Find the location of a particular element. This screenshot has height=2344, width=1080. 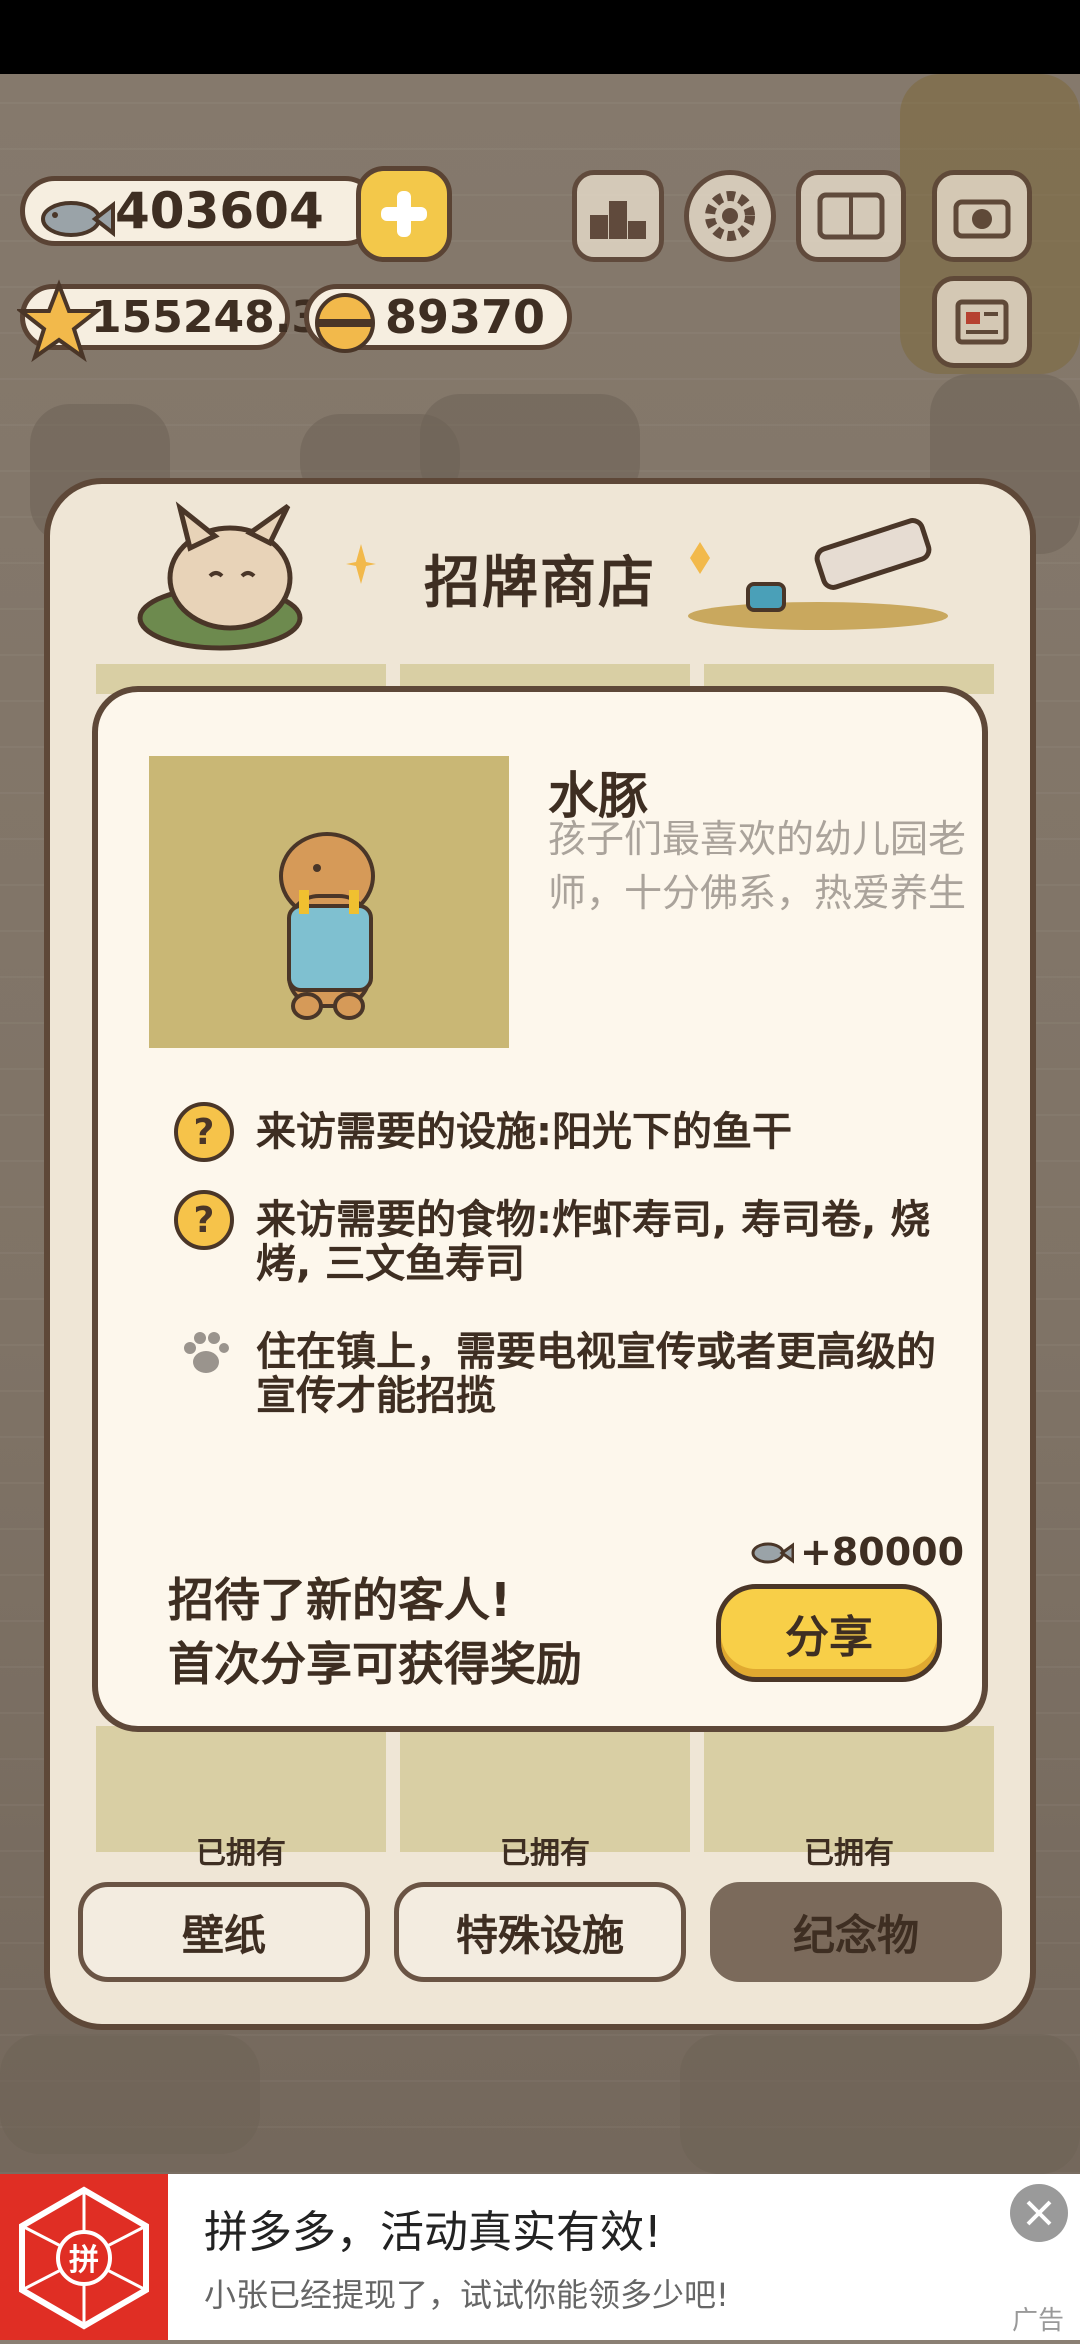

notes-button is located at coordinates (982, 322).